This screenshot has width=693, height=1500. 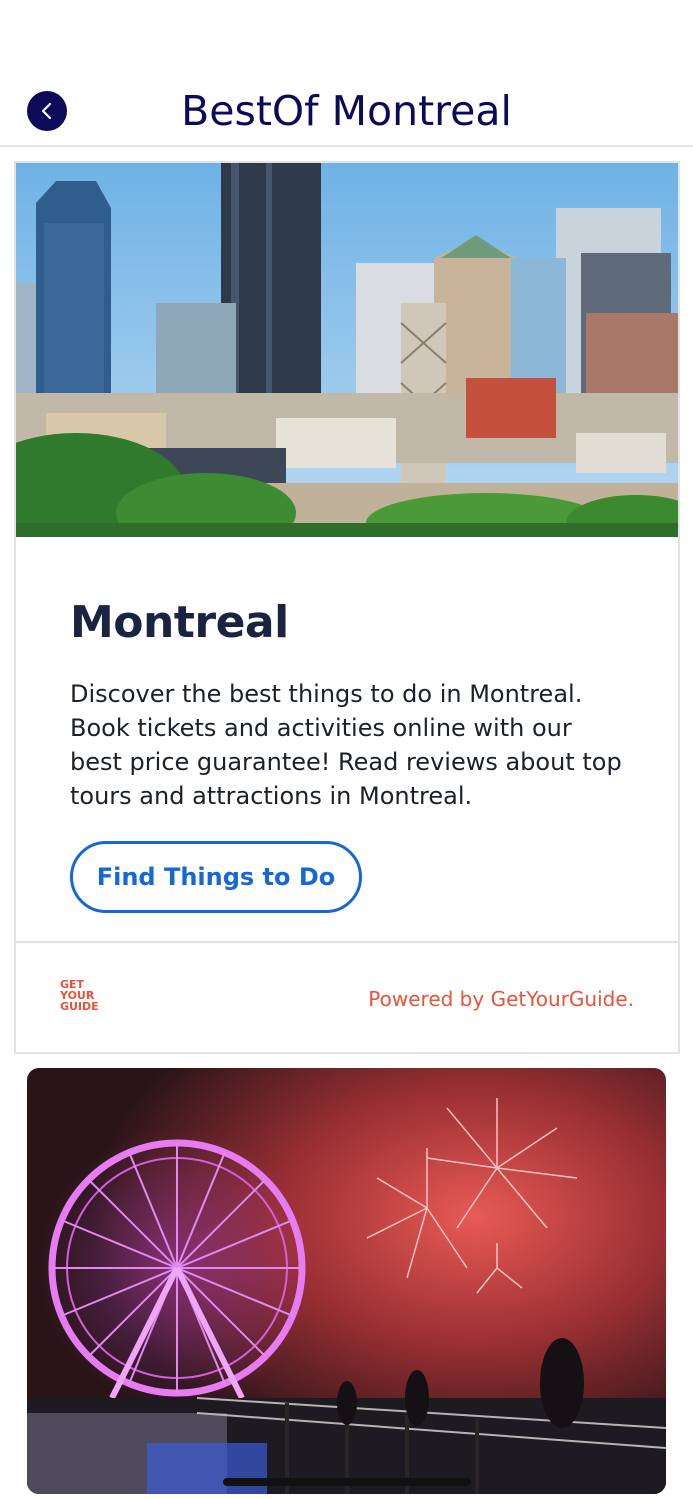 What do you see at coordinates (79, 995) in the screenshot?
I see `getyourguide-logo: GET YOUR GUIDE` at bounding box center [79, 995].